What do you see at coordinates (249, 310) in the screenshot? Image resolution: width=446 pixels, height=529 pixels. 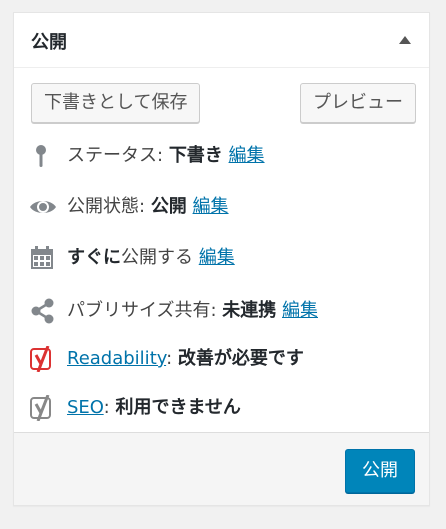 I see `sharing-value: 未連携` at bounding box center [249, 310].